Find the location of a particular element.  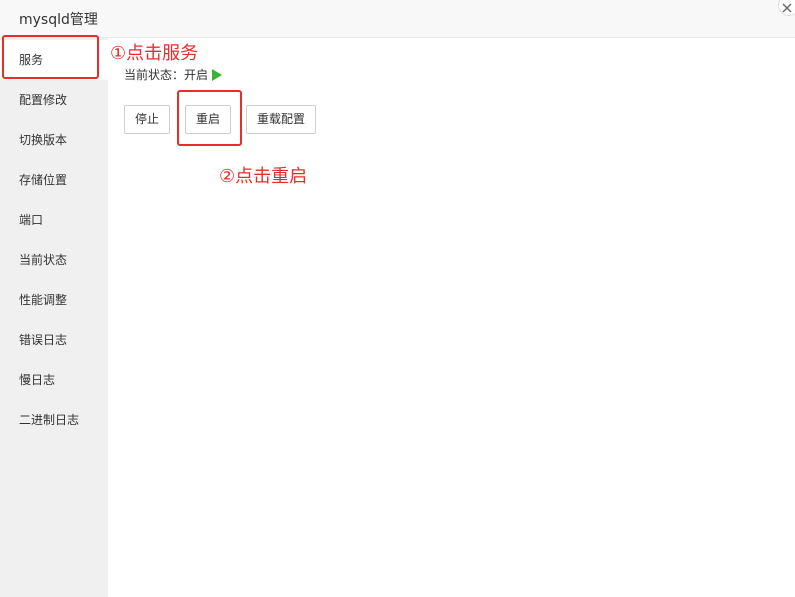

sidebar-item-error-log: 错误日志 is located at coordinates (54, 340).